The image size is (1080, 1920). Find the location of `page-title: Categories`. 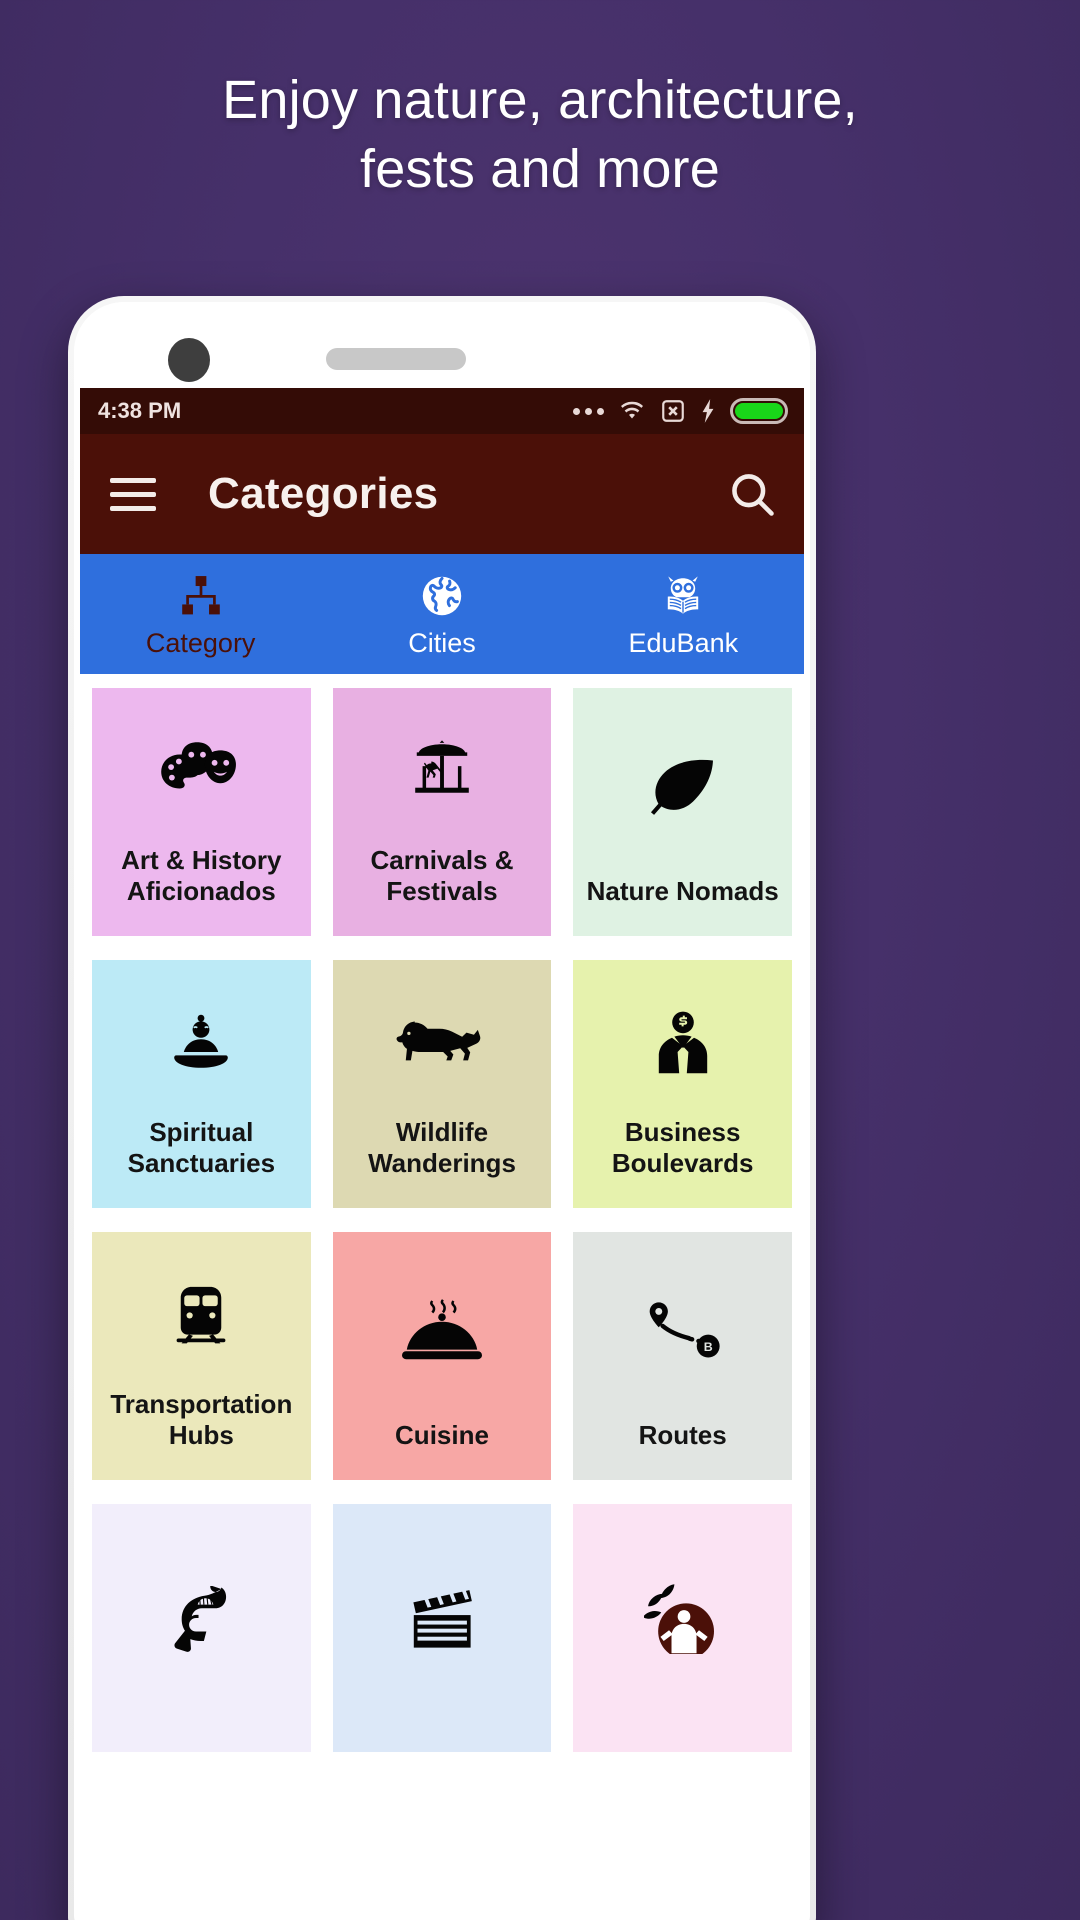

page-title: Categories is located at coordinates (323, 493).